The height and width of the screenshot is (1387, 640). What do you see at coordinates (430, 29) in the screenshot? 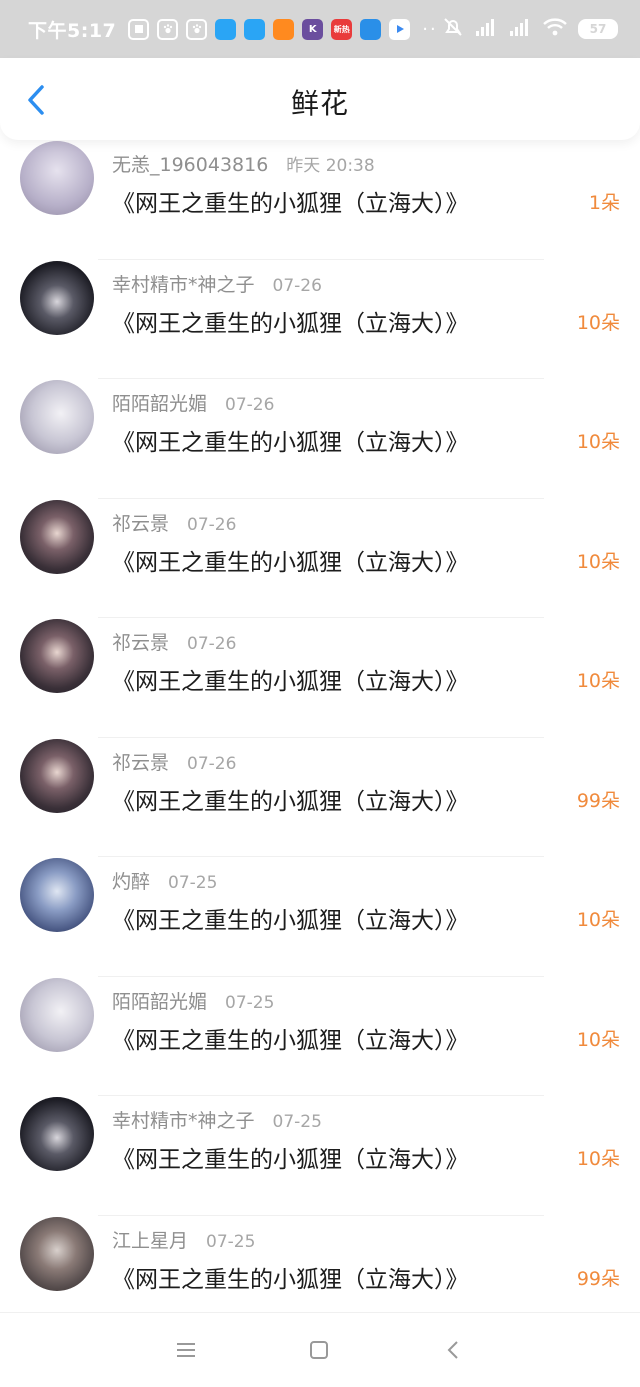
I see `more-notifications-dots: ··` at bounding box center [430, 29].